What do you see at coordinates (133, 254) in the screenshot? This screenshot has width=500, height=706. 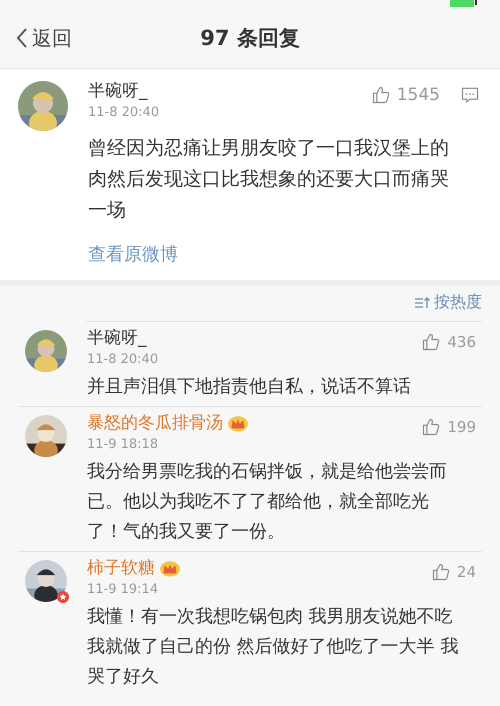 I see `view-original-link: 查看原微博` at bounding box center [133, 254].